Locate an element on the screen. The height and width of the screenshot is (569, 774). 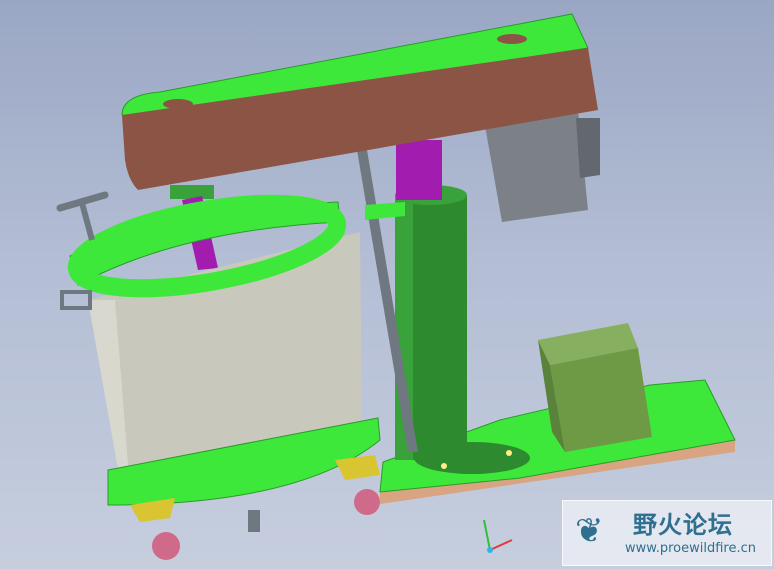
control-box is located at coordinates (595, 387).